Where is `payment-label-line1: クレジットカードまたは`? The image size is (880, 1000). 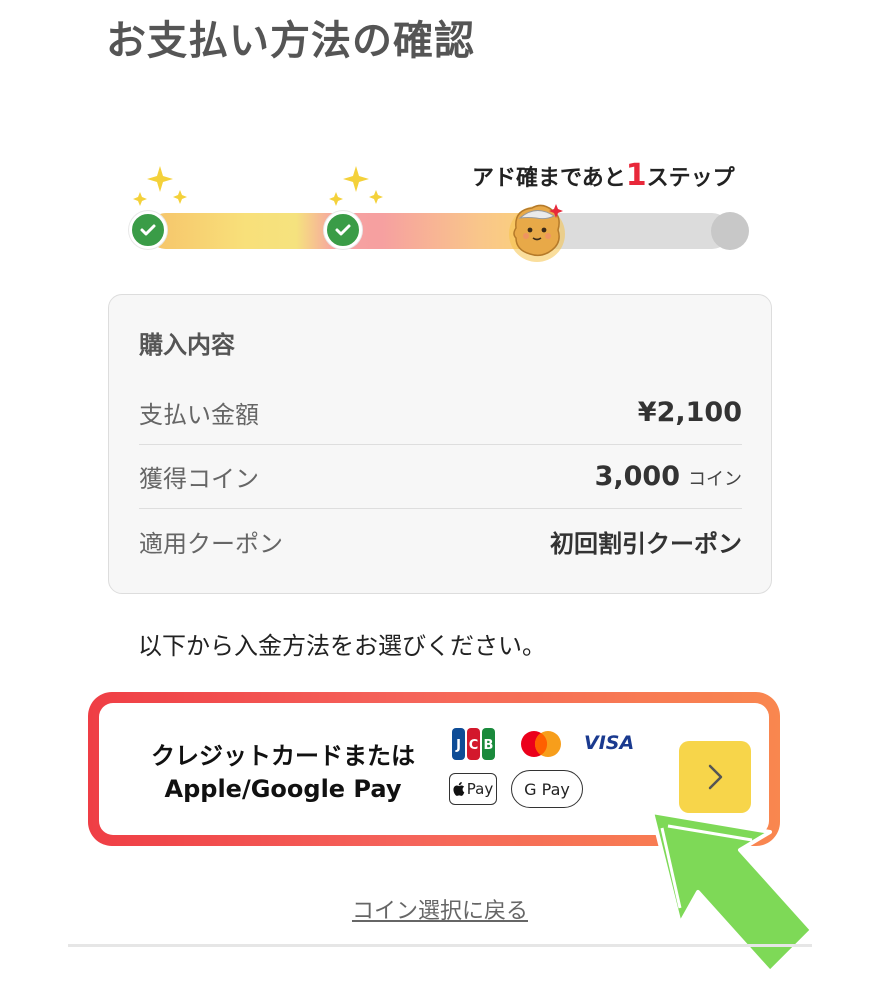
payment-label-line1: クレジットカードまたは is located at coordinates (283, 756).